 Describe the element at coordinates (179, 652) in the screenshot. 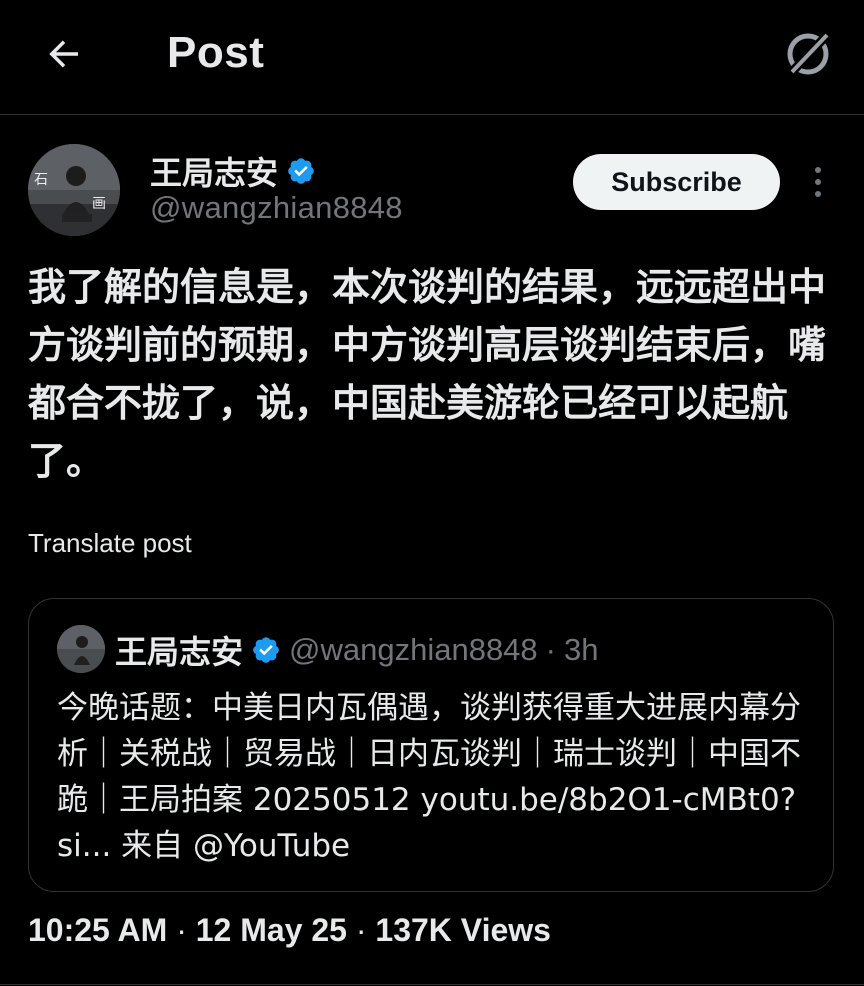

I see `quoted-author-name: 王局志安` at that location.